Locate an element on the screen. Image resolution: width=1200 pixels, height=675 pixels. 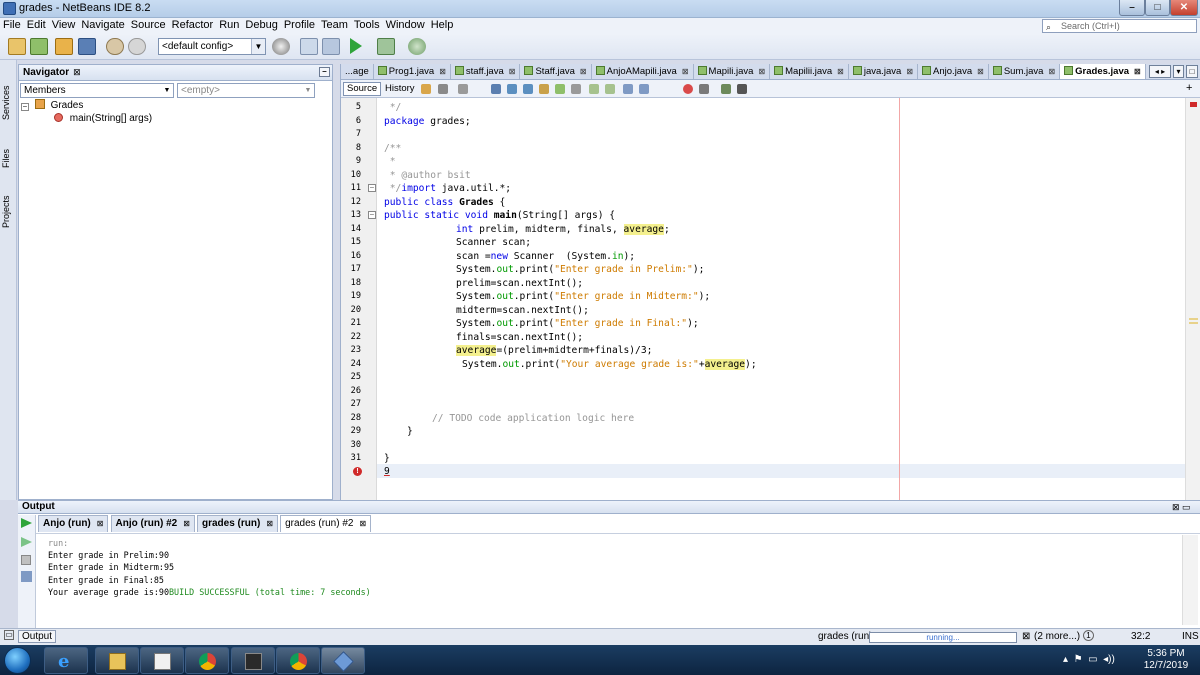
new-project-icon is located at coordinates (39, 46).